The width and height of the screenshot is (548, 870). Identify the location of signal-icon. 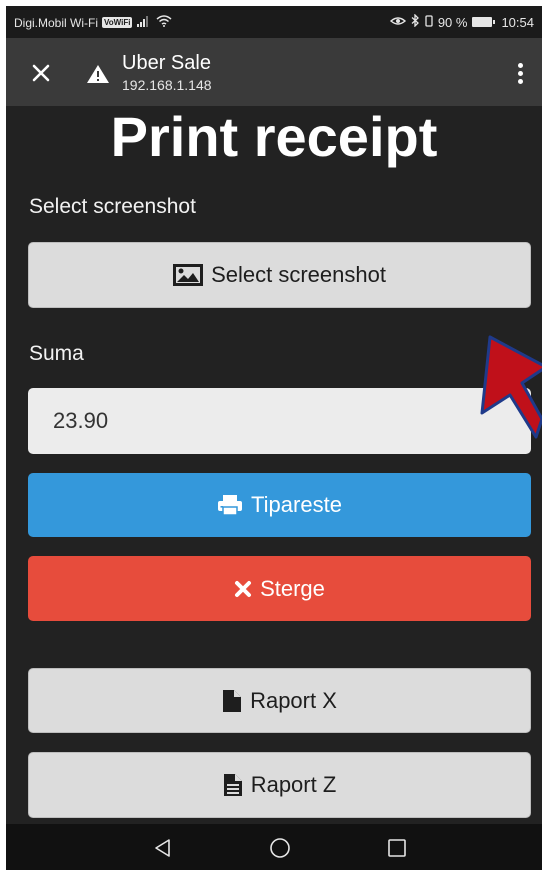
(144, 22).